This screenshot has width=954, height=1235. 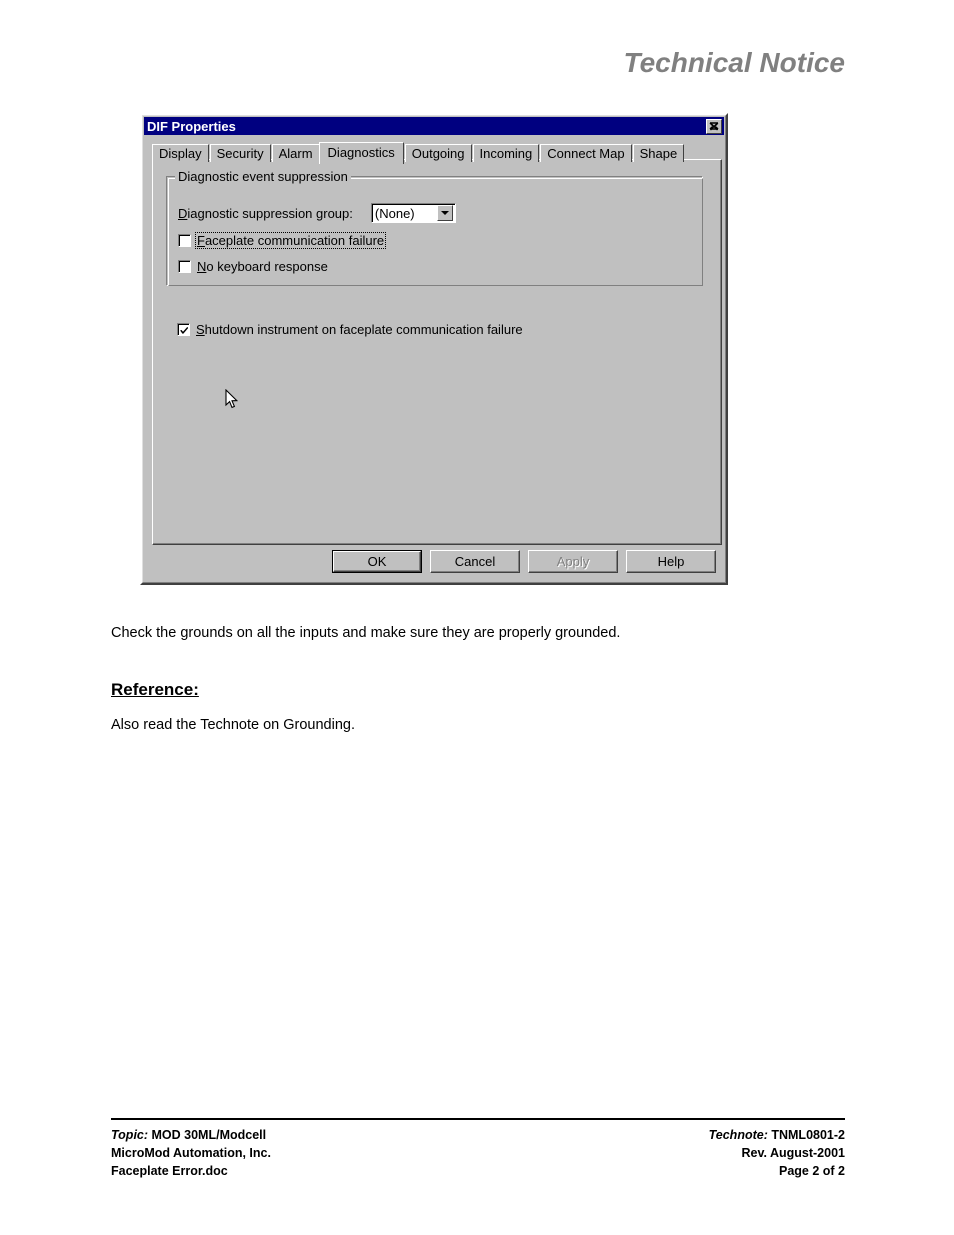 I want to click on tab-diagnostics: Diagnostics, so click(x=361, y=153).